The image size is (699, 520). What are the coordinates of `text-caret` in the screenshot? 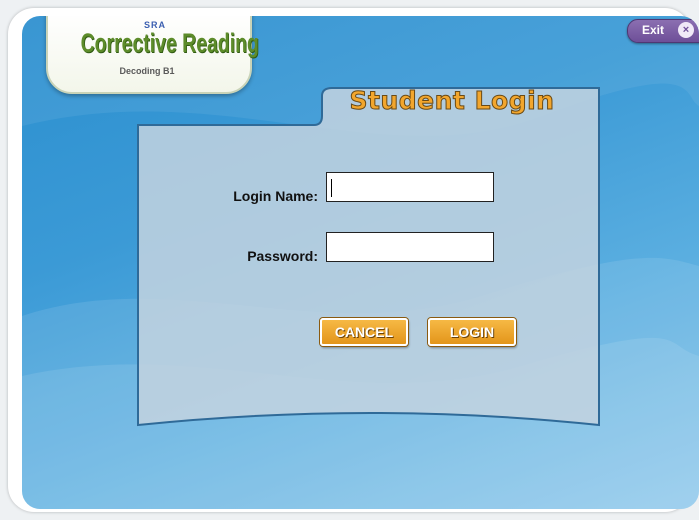 It's located at (331, 188).